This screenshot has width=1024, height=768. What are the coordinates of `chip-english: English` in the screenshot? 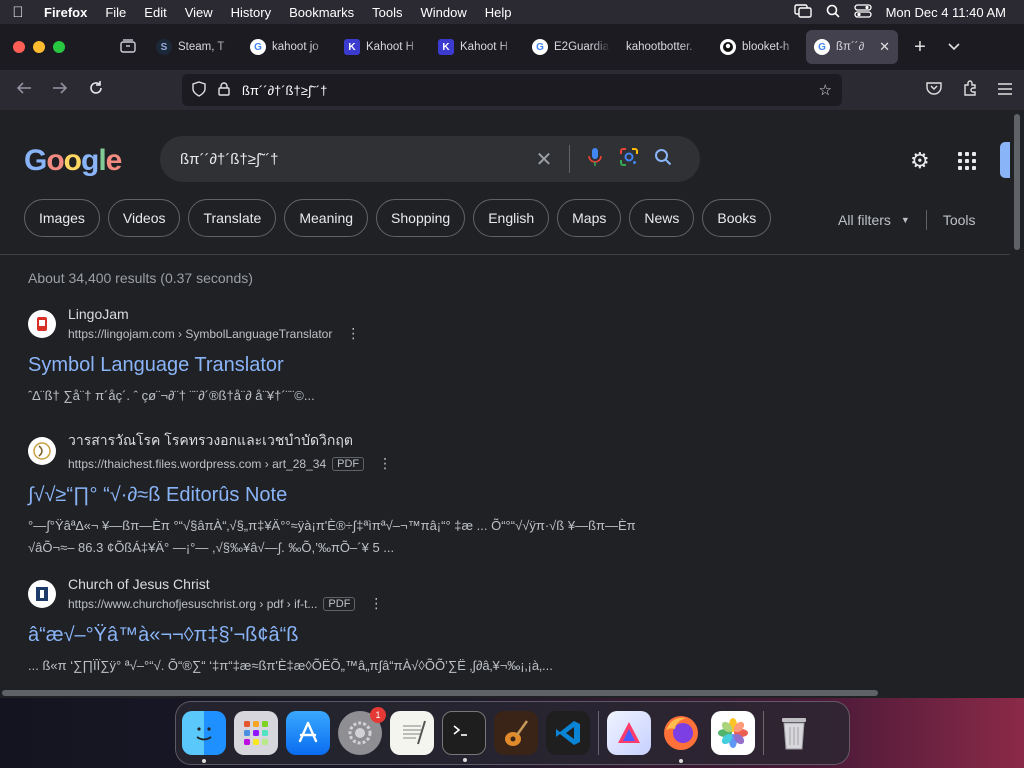 It's located at (511, 218).